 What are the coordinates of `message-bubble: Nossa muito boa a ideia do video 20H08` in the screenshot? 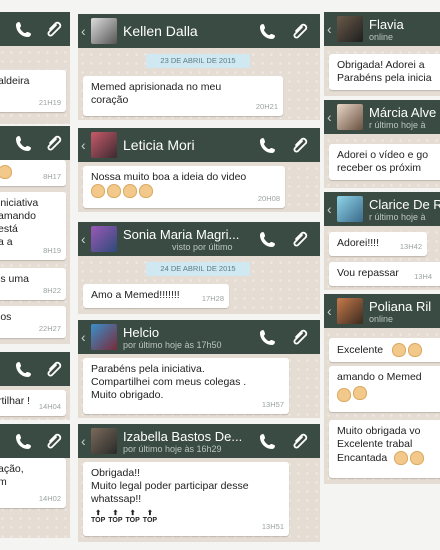 It's located at (184, 187).